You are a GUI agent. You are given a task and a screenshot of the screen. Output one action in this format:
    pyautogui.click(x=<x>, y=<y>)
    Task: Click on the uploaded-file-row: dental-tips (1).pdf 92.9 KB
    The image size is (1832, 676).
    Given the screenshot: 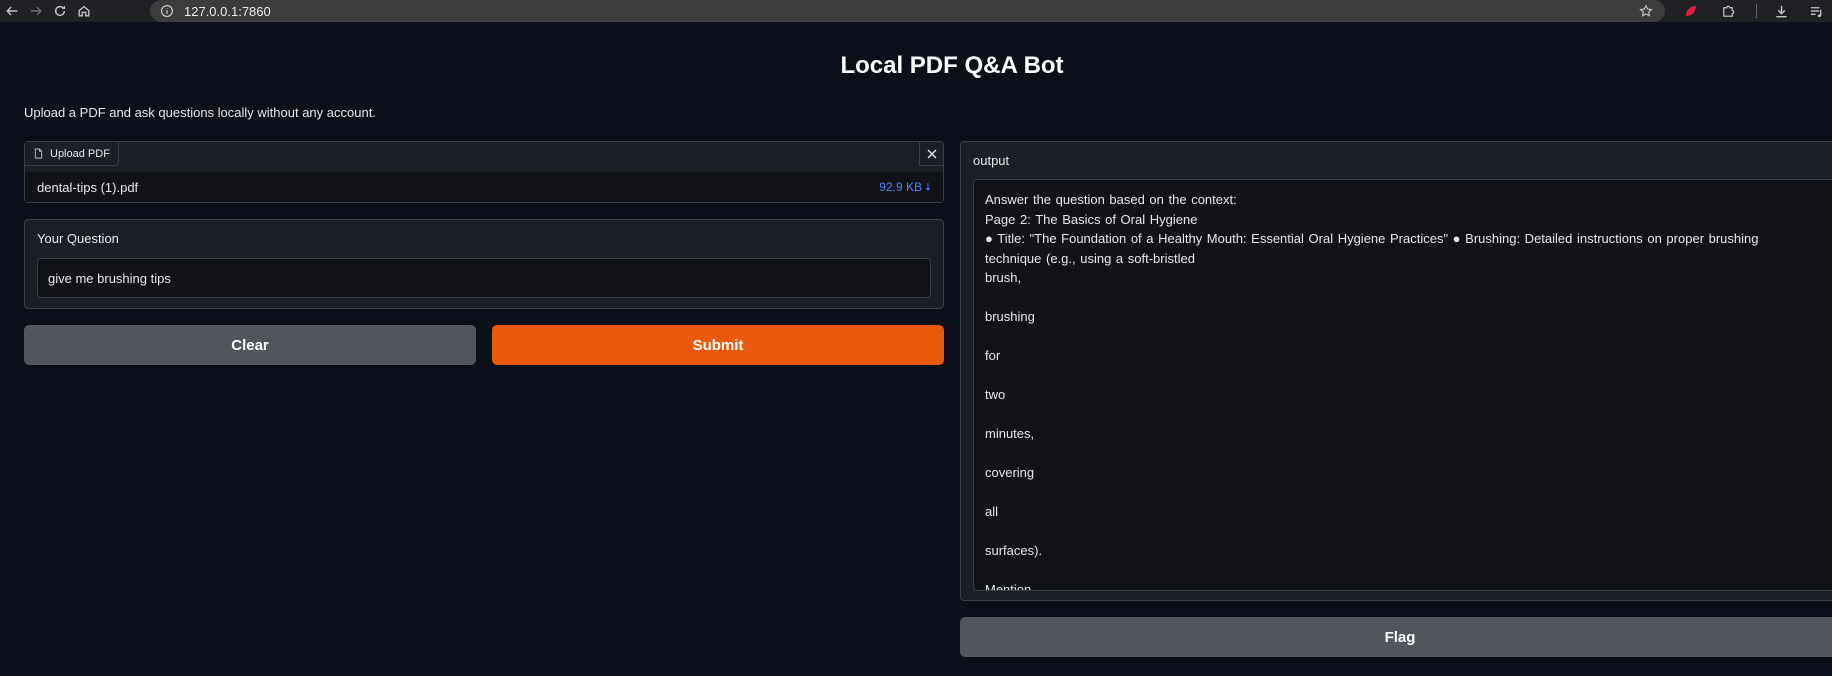 What is the action you would take?
    pyautogui.click(x=484, y=187)
    